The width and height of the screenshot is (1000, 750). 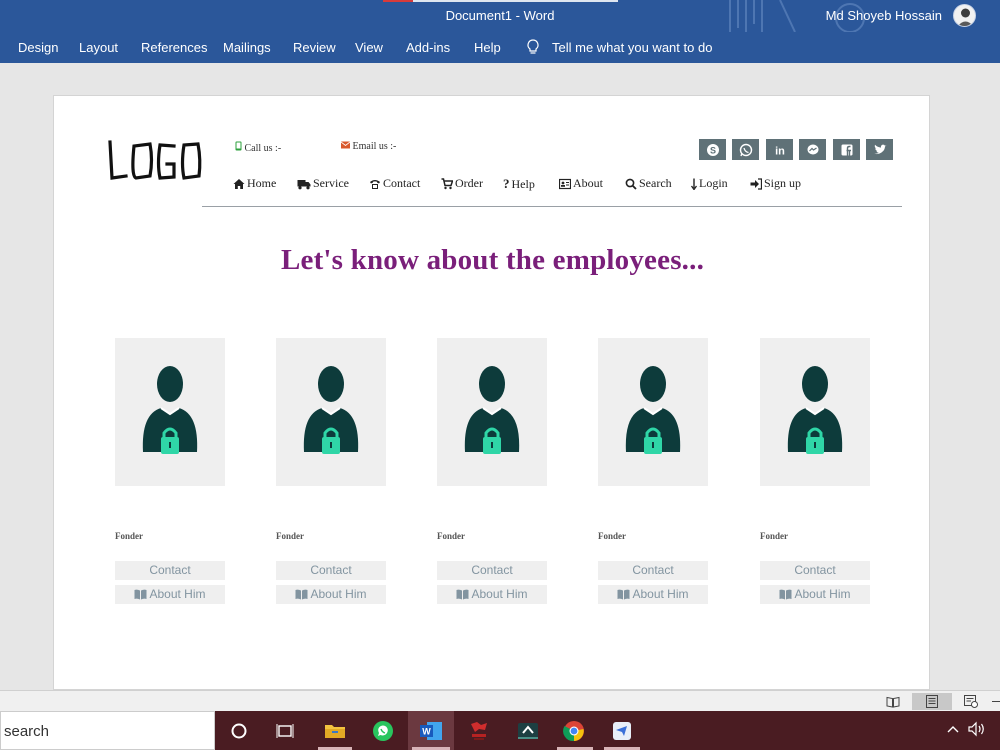 What do you see at coordinates (98, 47) in the screenshot?
I see `tab-layout: Layout` at bounding box center [98, 47].